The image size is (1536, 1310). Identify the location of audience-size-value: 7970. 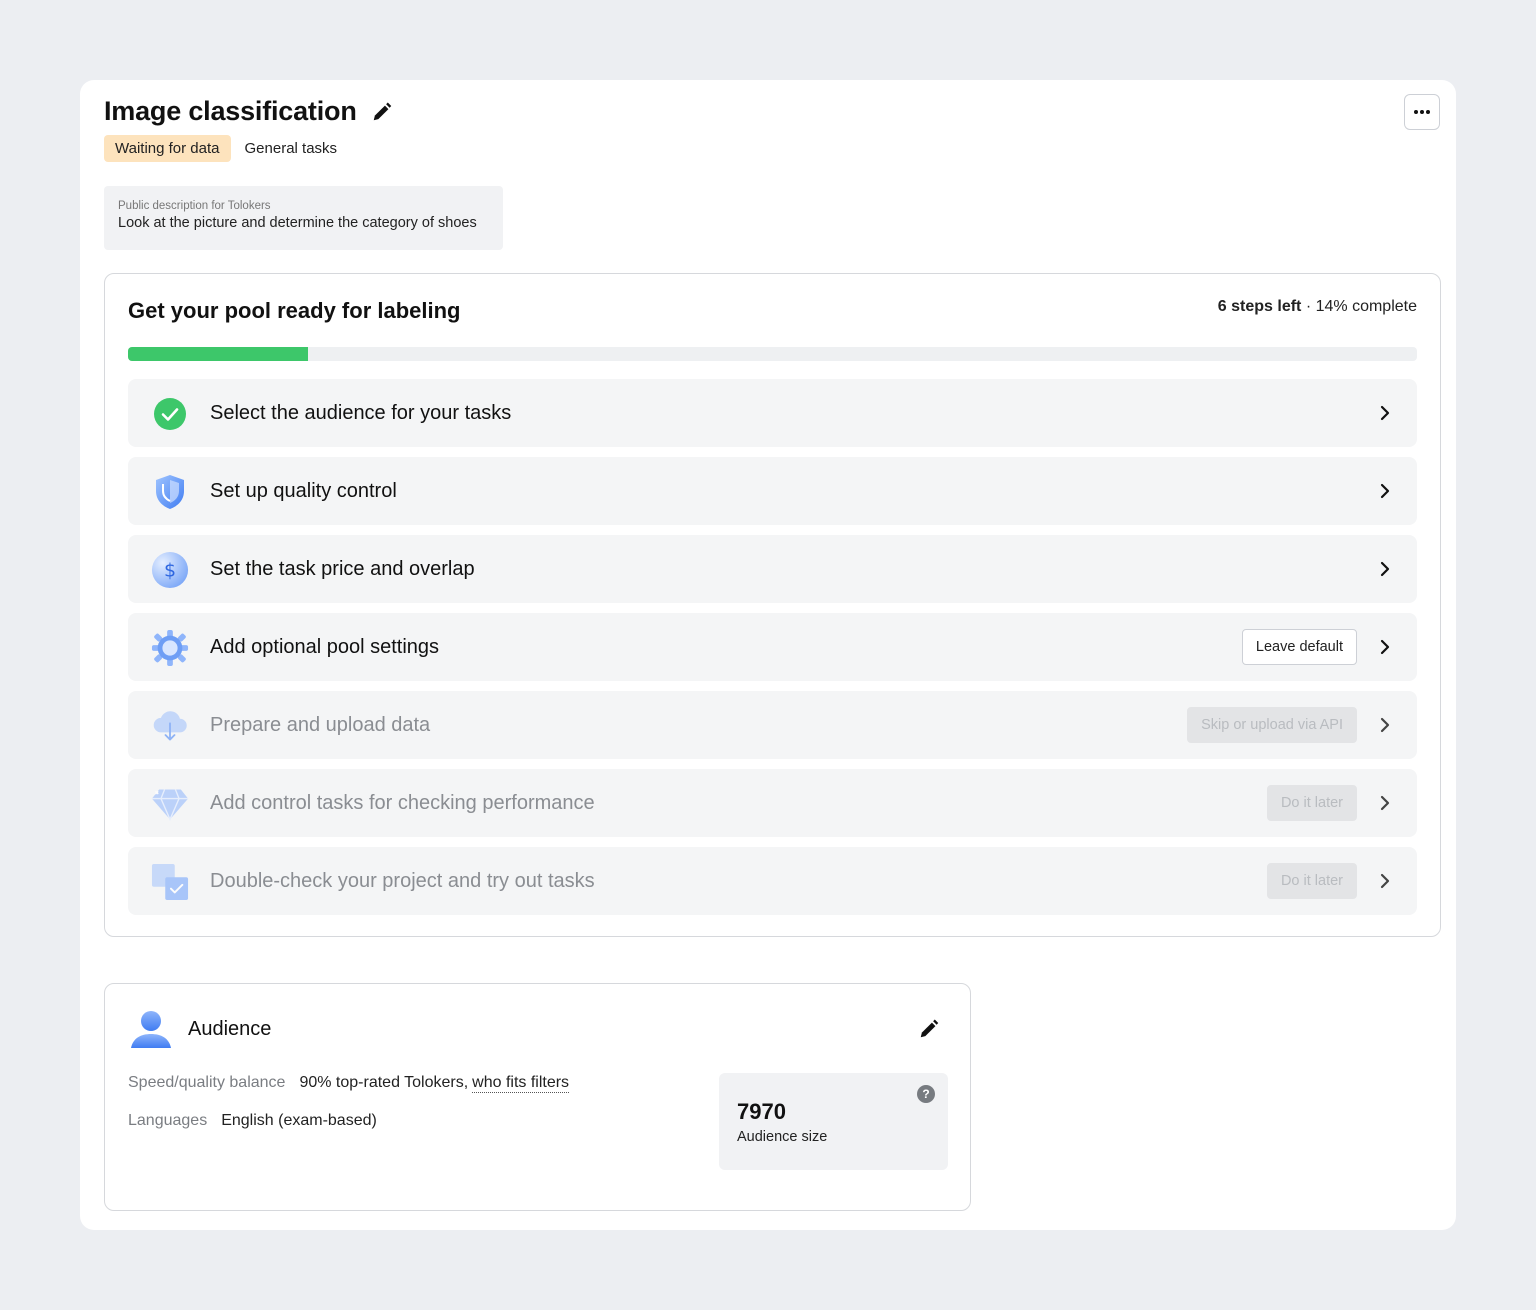
(761, 1111).